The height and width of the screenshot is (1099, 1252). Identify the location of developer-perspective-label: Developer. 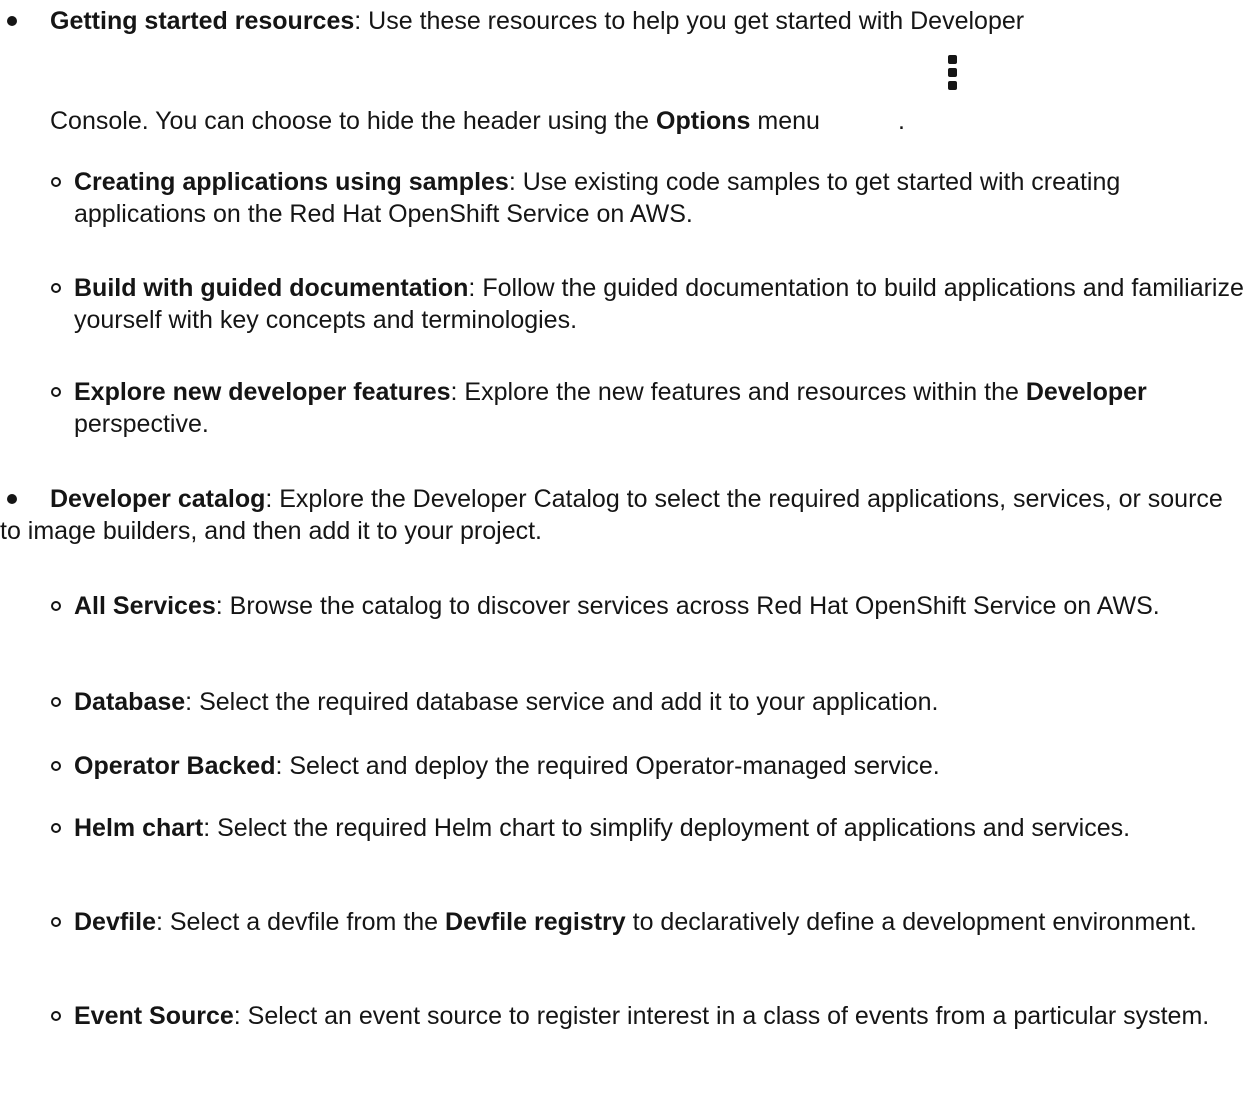
(1086, 392).